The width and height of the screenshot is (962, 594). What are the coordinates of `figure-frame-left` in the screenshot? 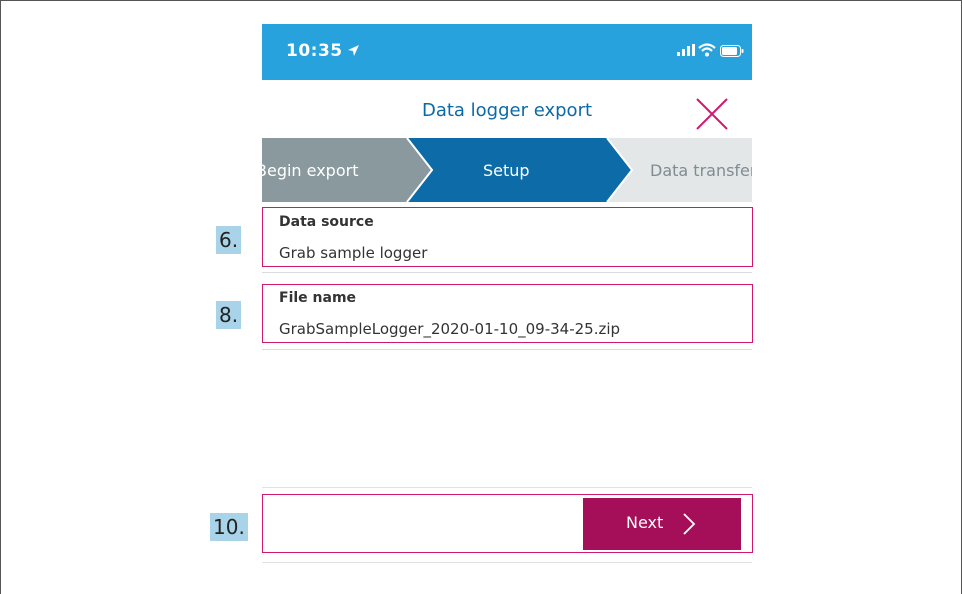 It's located at (0, 297).